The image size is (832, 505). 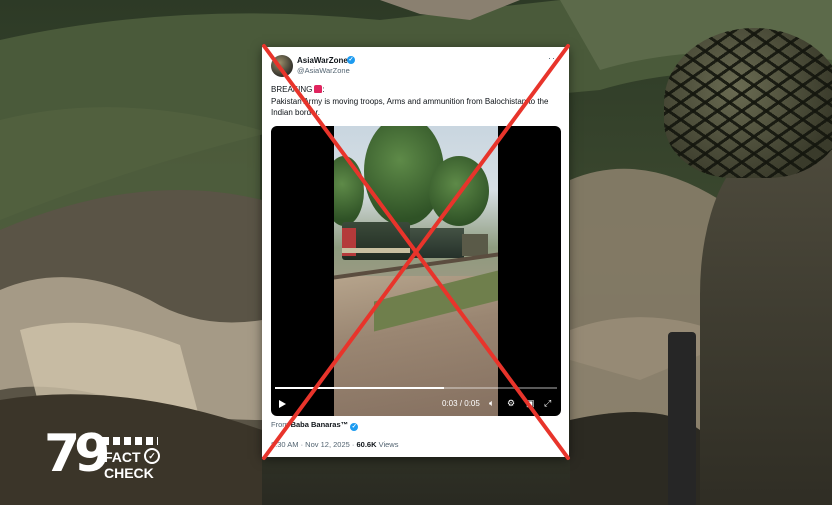 I want to click on volume-icon: 🔈︎, so click(x=491, y=403).